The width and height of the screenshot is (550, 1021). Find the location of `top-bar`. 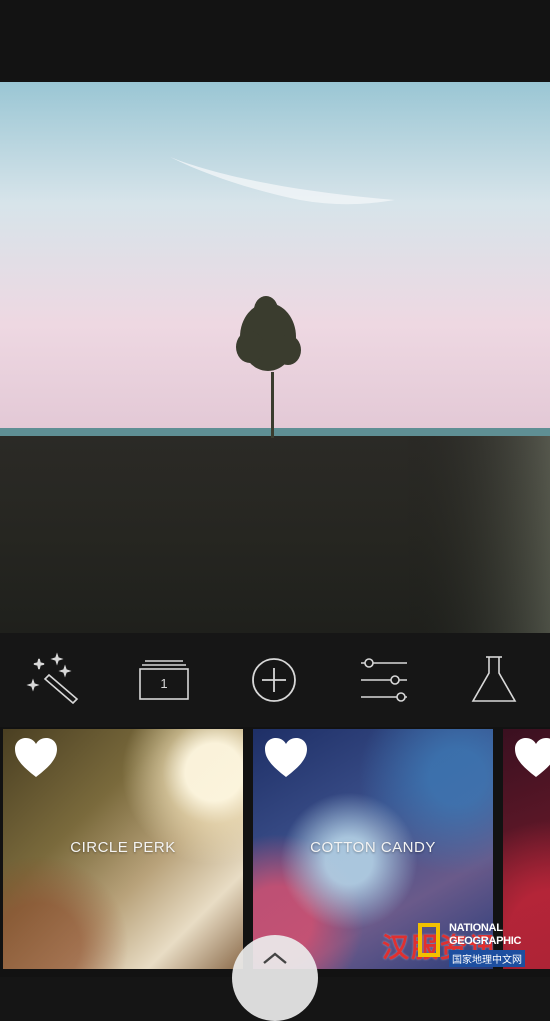

top-bar is located at coordinates (275, 41).